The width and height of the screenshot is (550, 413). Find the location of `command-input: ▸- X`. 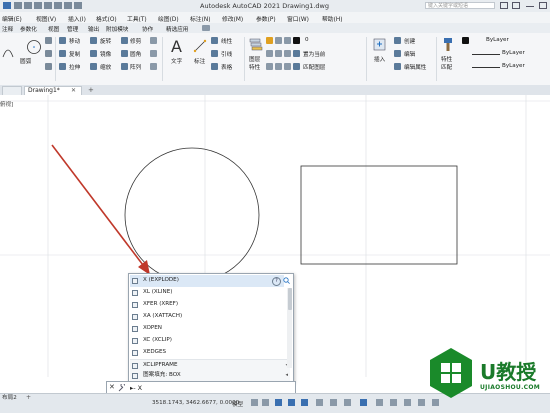

command-input: ▸- X is located at coordinates (136, 388).